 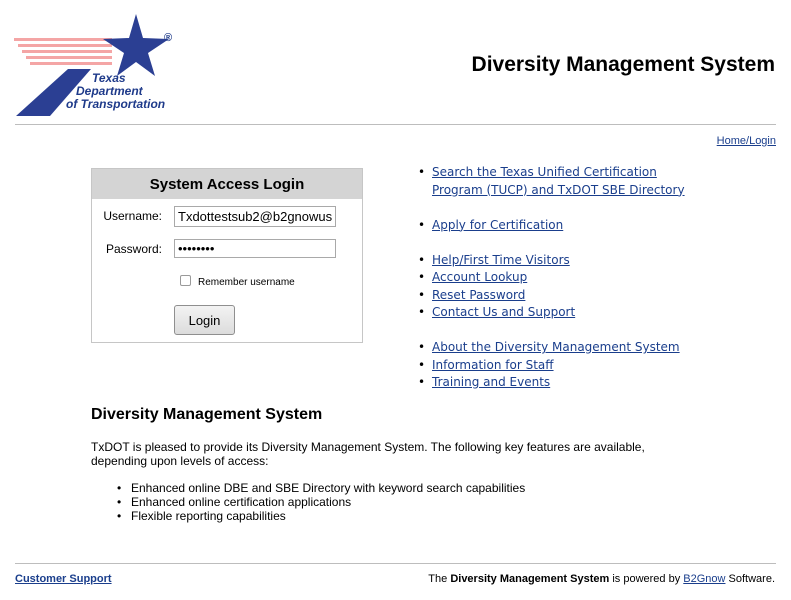 What do you see at coordinates (132, 216) in the screenshot?
I see `username-label: Username:` at bounding box center [132, 216].